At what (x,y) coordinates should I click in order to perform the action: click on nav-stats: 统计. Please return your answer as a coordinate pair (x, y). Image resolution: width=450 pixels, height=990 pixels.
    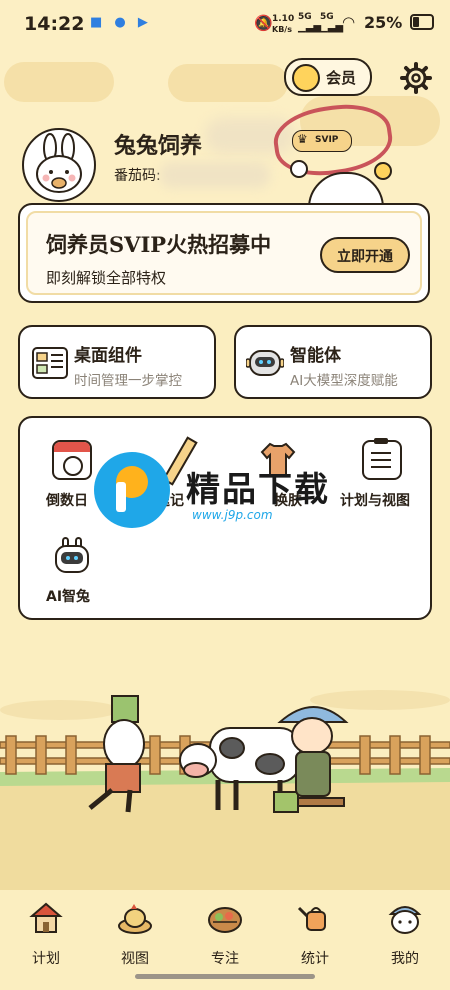
    Looking at the image, I should click on (315, 934).